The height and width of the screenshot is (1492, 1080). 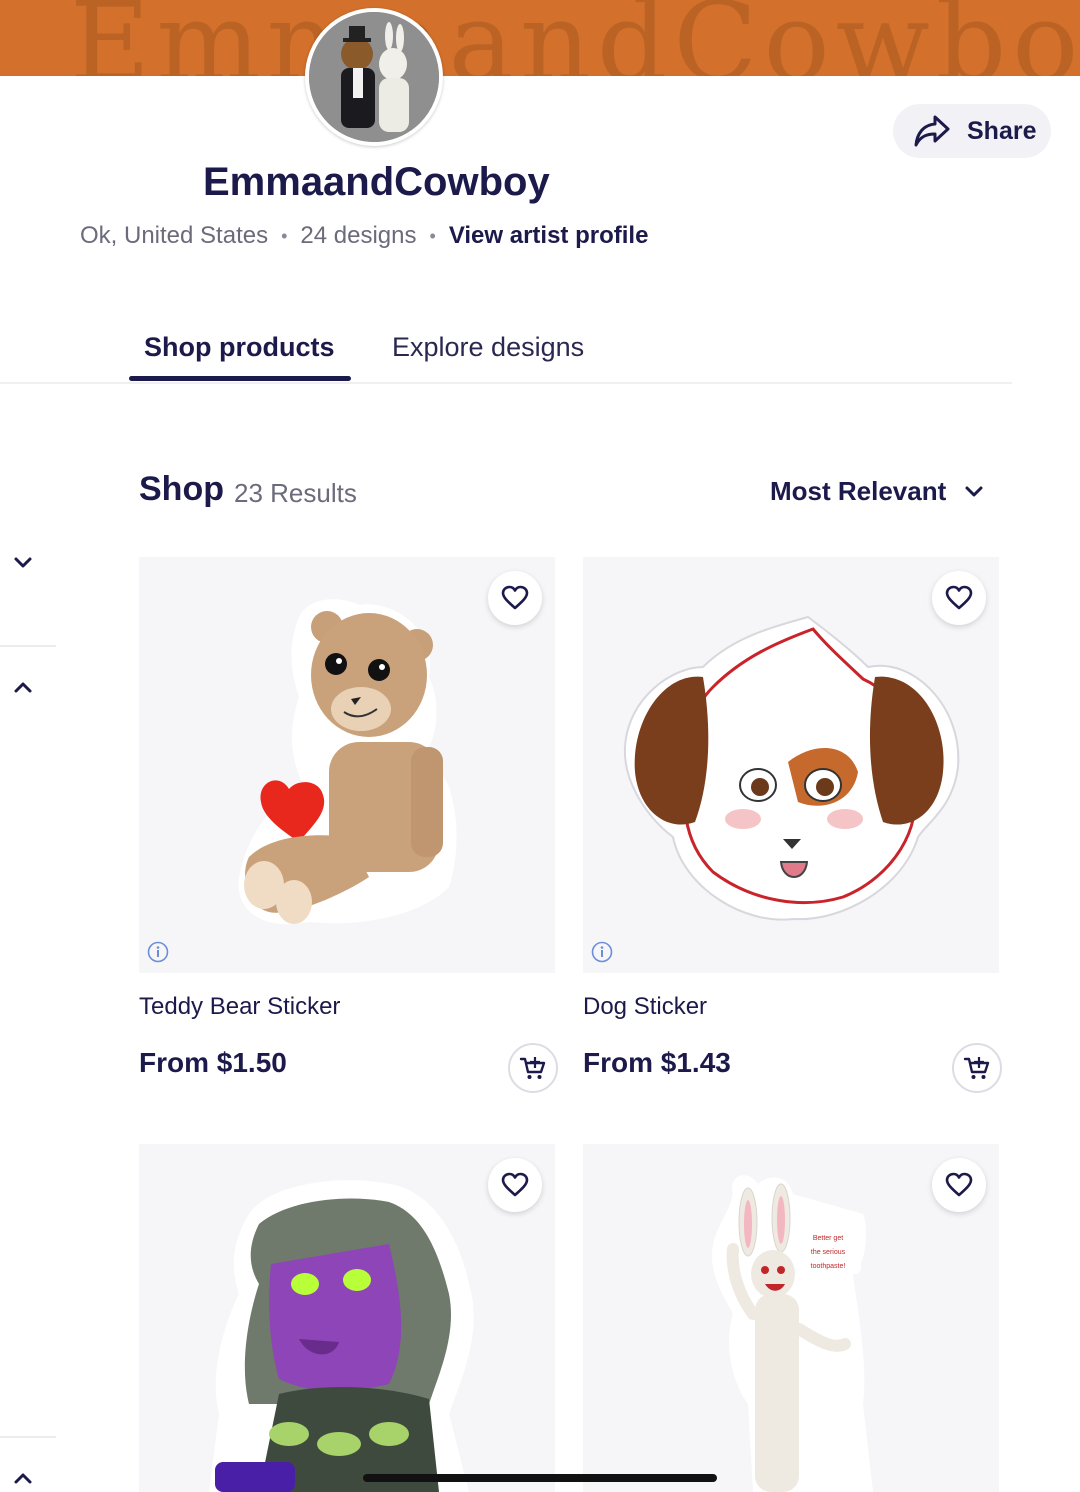 What do you see at coordinates (295, 493) in the screenshot?
I see `results-count: 23 Results` at bounding box center [295, 493].